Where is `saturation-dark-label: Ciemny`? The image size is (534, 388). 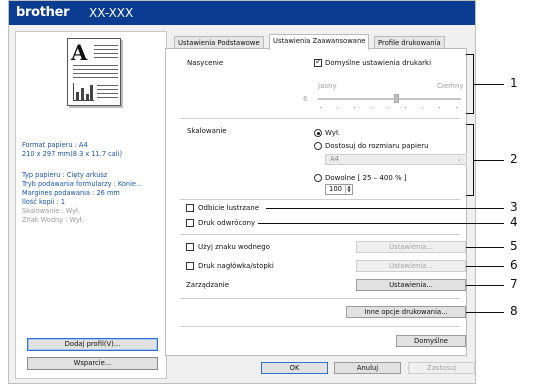 saturation-dark-label: Ciemny is located at coordinates (450, 86).